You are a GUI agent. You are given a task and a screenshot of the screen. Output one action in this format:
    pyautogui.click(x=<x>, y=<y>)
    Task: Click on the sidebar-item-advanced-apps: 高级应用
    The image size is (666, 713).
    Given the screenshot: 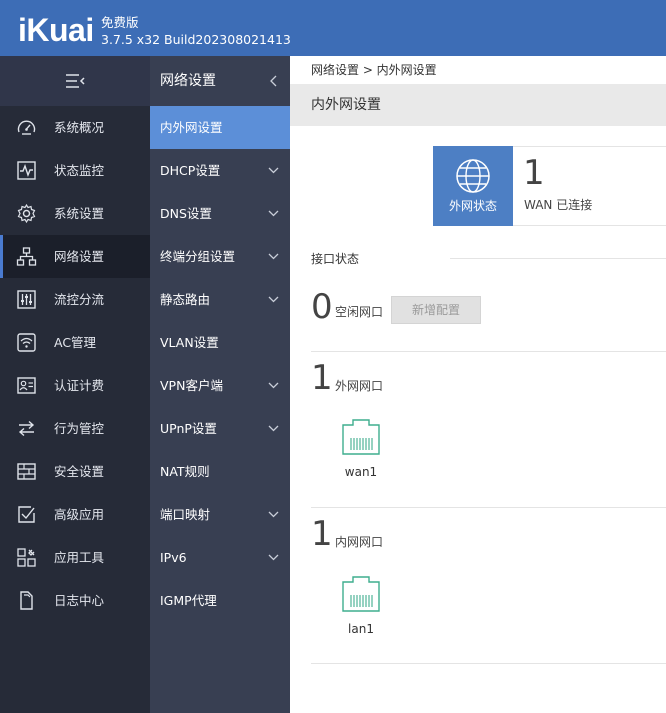 What is the action you would take?
    pyautogui.click(x=75, y=514)
    